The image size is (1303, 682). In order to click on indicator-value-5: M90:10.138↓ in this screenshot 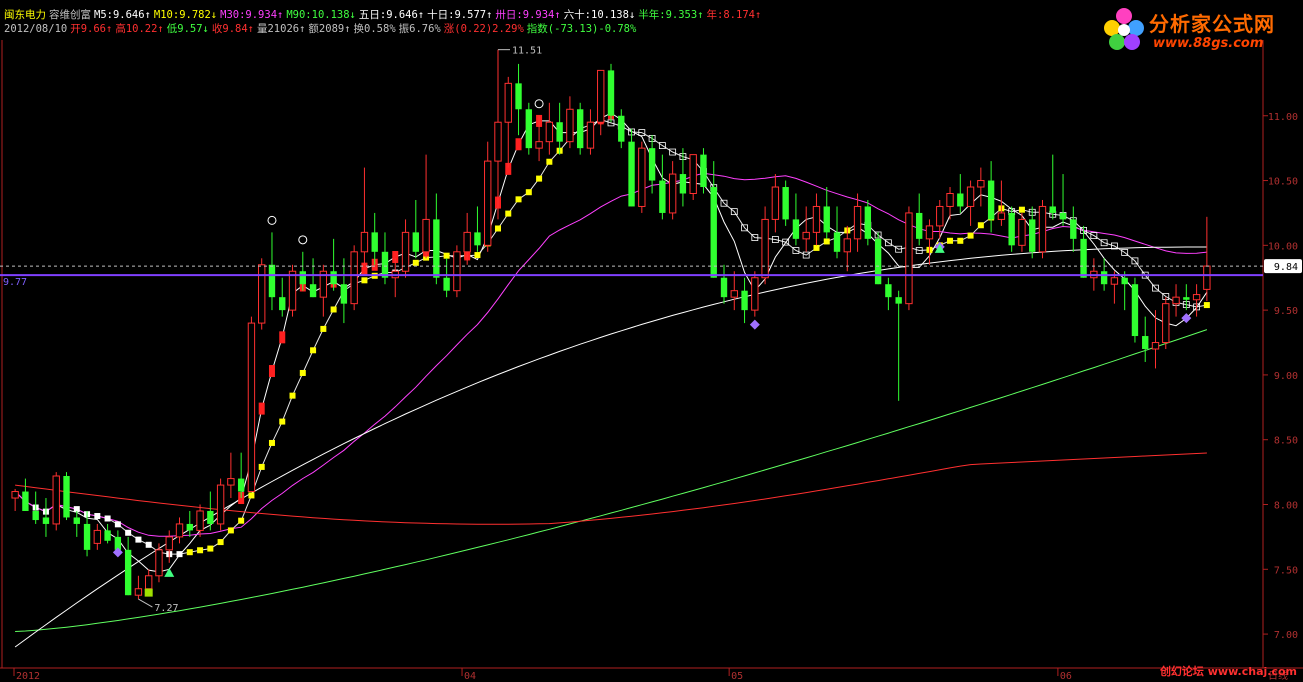, I will do `click(321, 15)`.